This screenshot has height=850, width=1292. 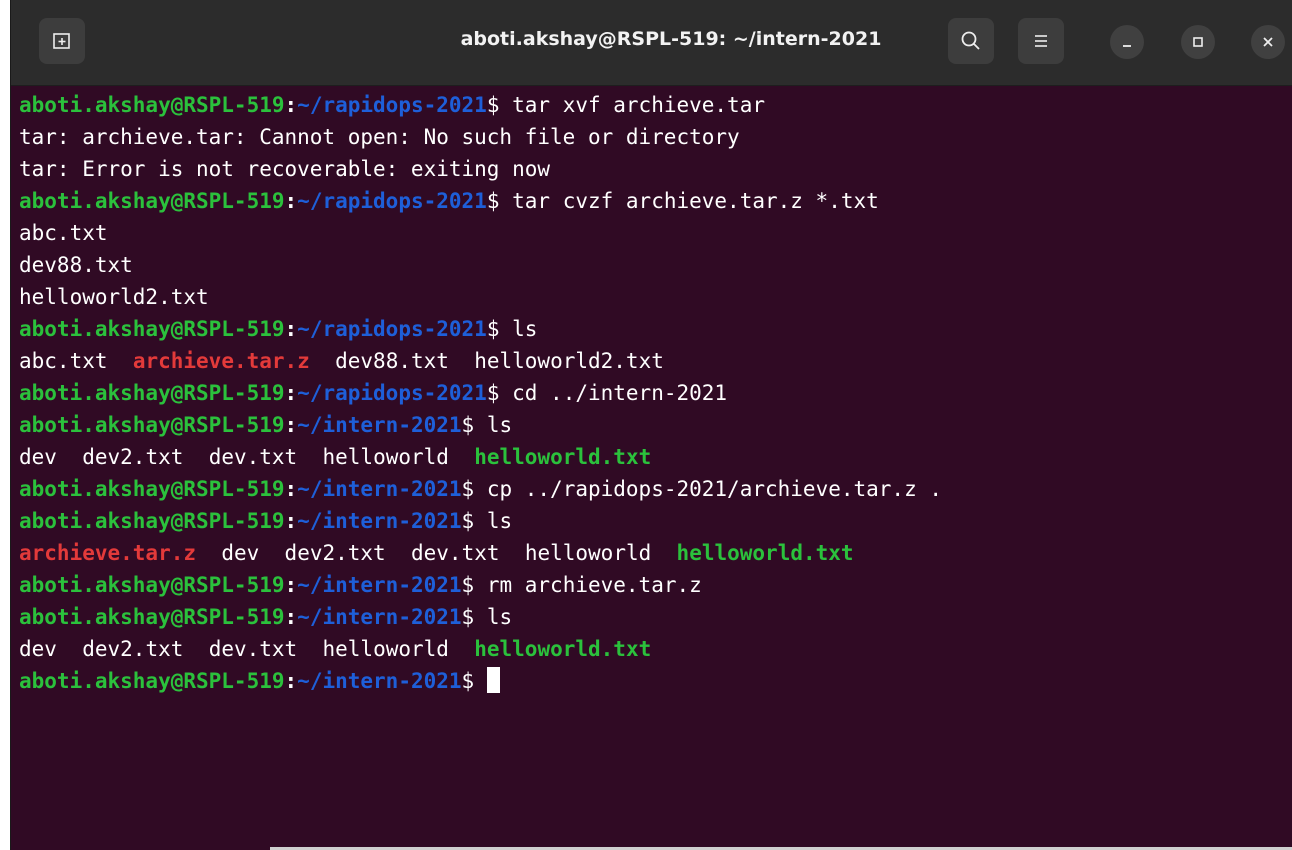 I want to click on new-tab-button, so click(x=62, y=41).